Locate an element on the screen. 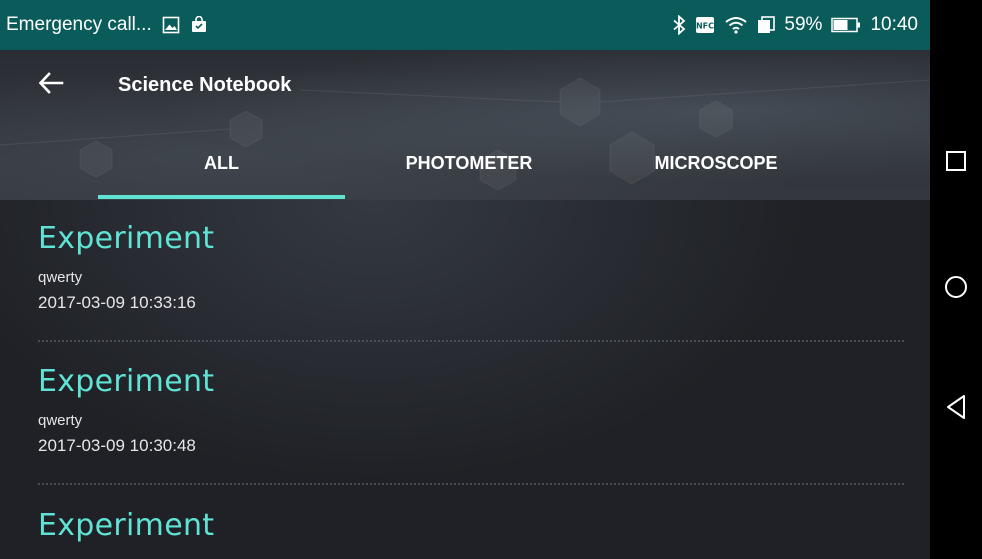 The image size is (982, 559). tab-bar: ALL PHOTOMETER MICROSCOPE is located at coordinates (465, 165).